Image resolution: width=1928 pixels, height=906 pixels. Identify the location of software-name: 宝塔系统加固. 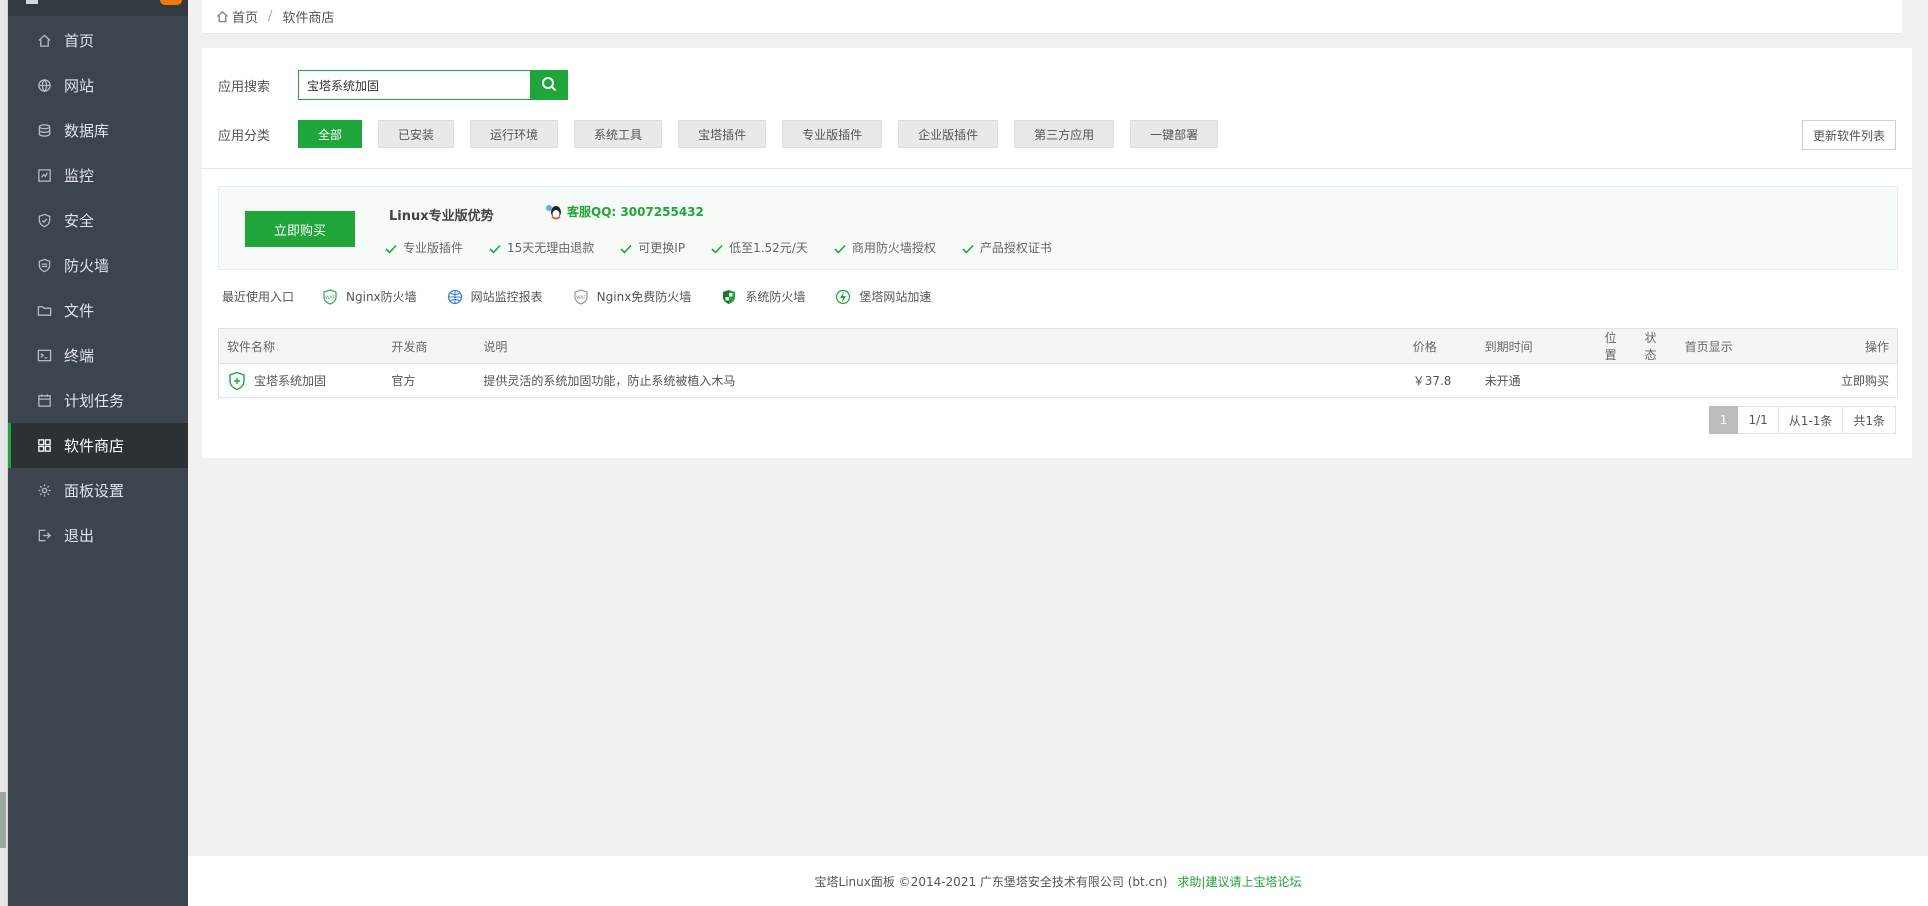
(301, 381).